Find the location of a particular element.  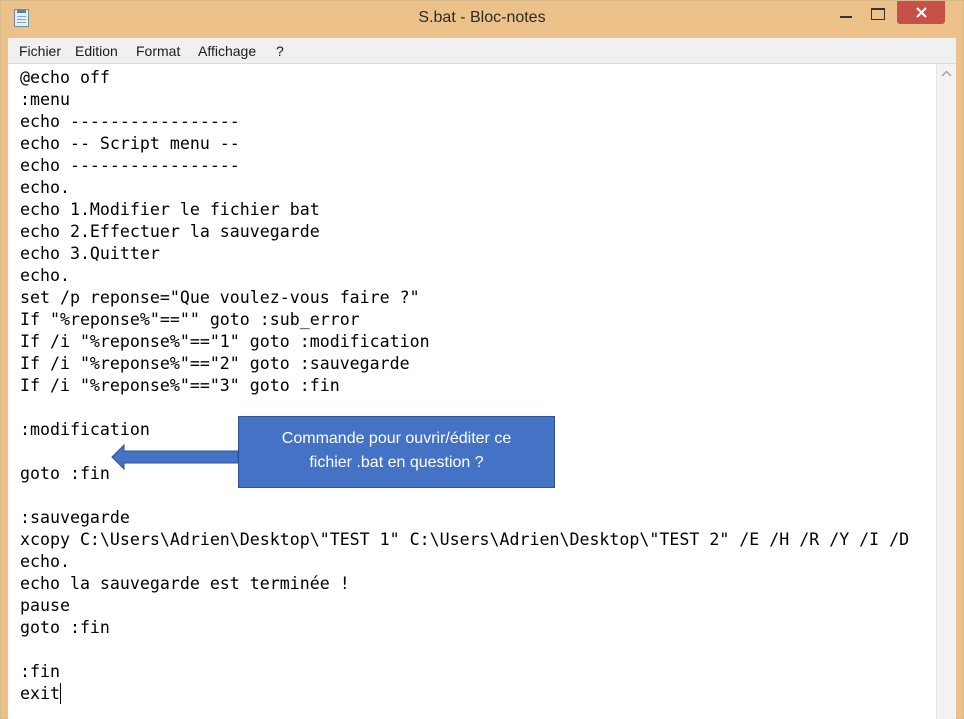

code-line: :menu is located at coordinates (45, 99).